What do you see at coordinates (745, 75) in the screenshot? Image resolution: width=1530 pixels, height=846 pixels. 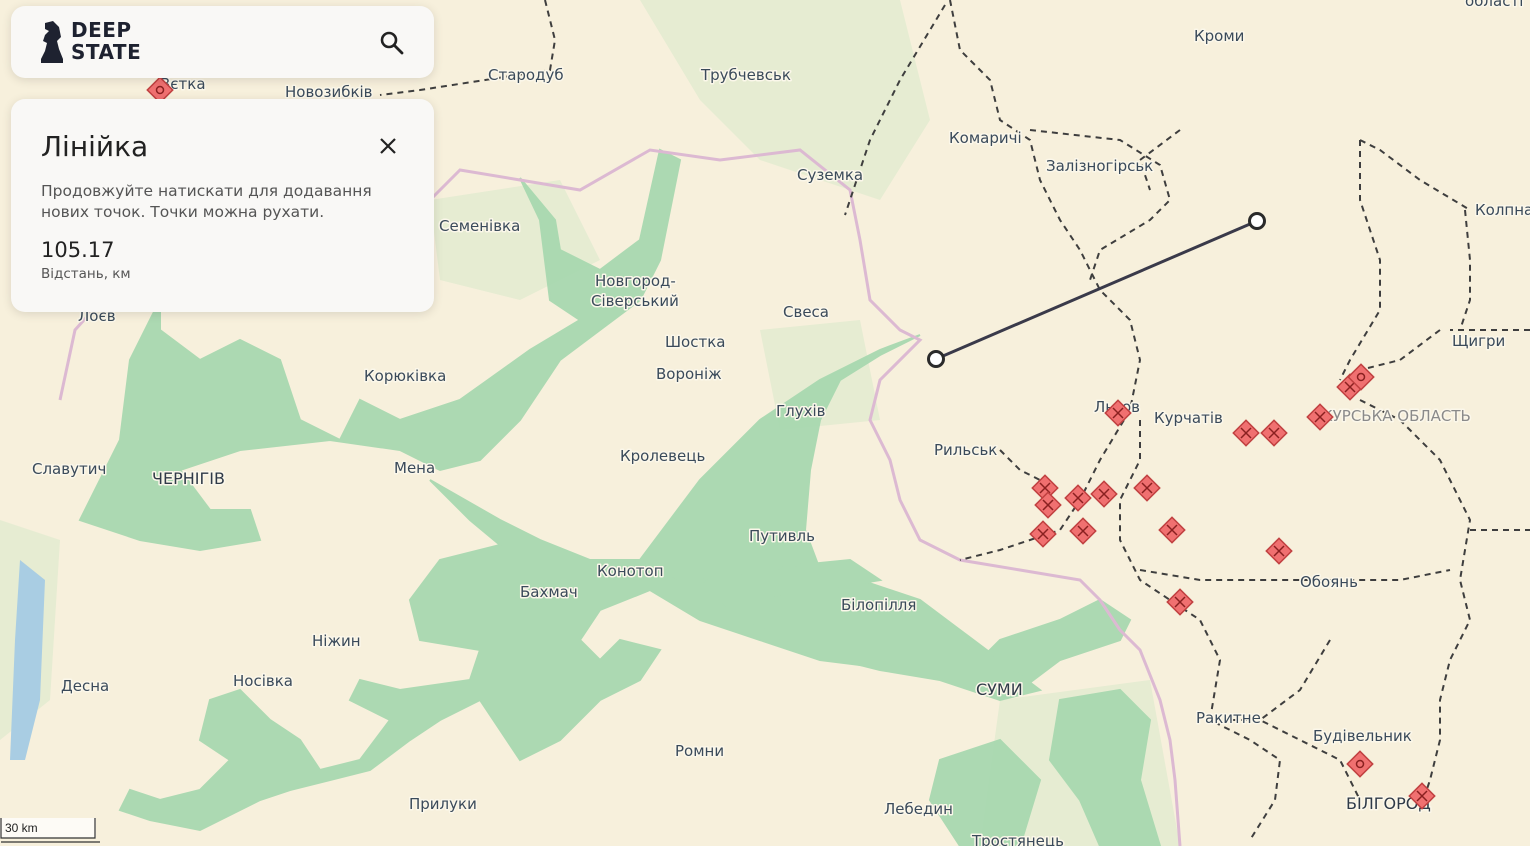 I see `city-label: Трубчевськ` at bounding box center [745, 75].